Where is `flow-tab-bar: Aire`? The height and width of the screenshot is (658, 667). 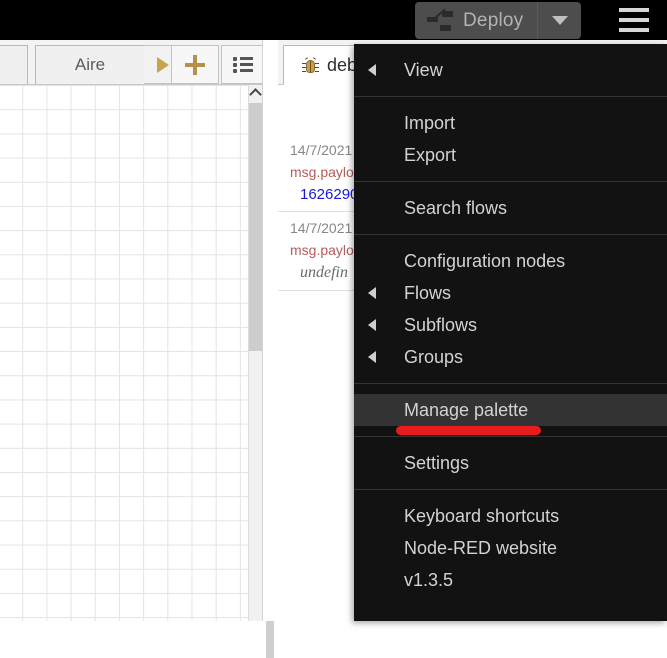 flow-tab-bar: Aire is located at coordinates (132, 62).